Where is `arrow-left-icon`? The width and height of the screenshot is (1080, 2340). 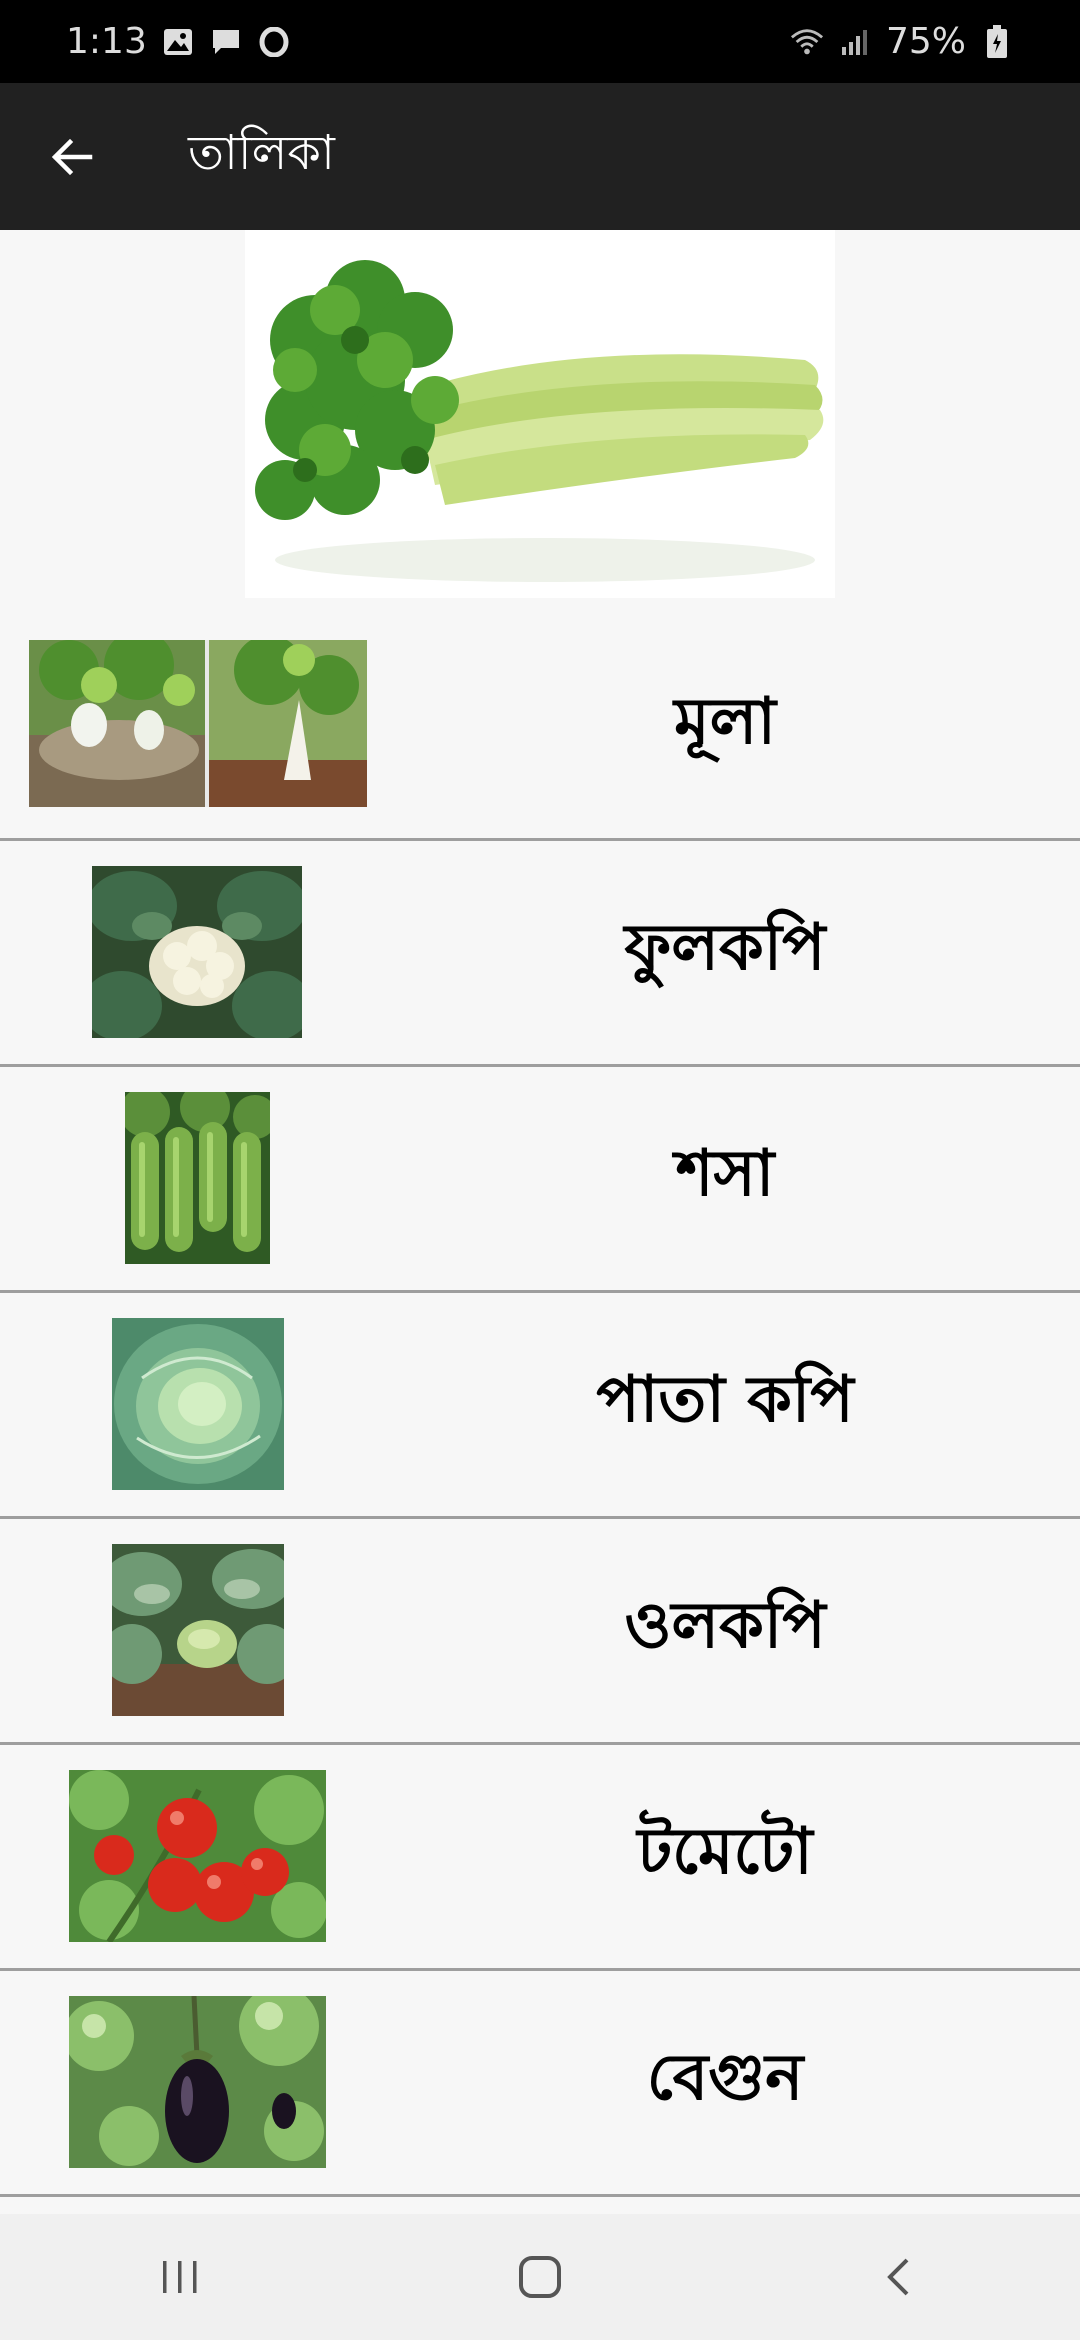 arrow-left-icon is located at coordinates (72, 156).